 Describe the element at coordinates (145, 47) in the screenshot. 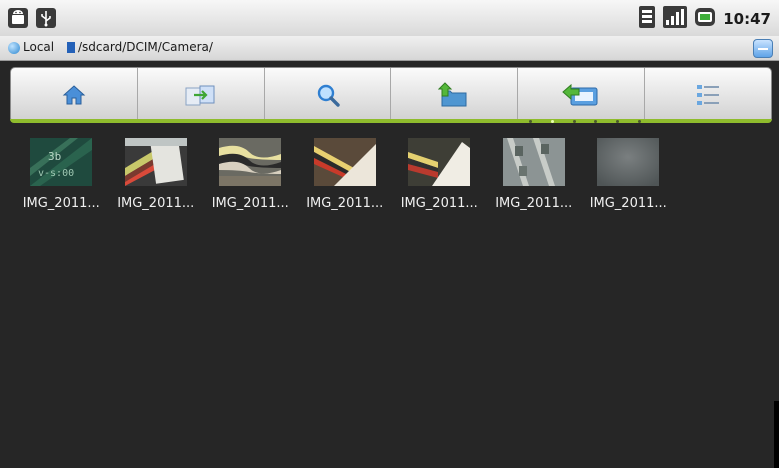

I see `current-path: /sdcard/DCIM/Camera/` at that location.